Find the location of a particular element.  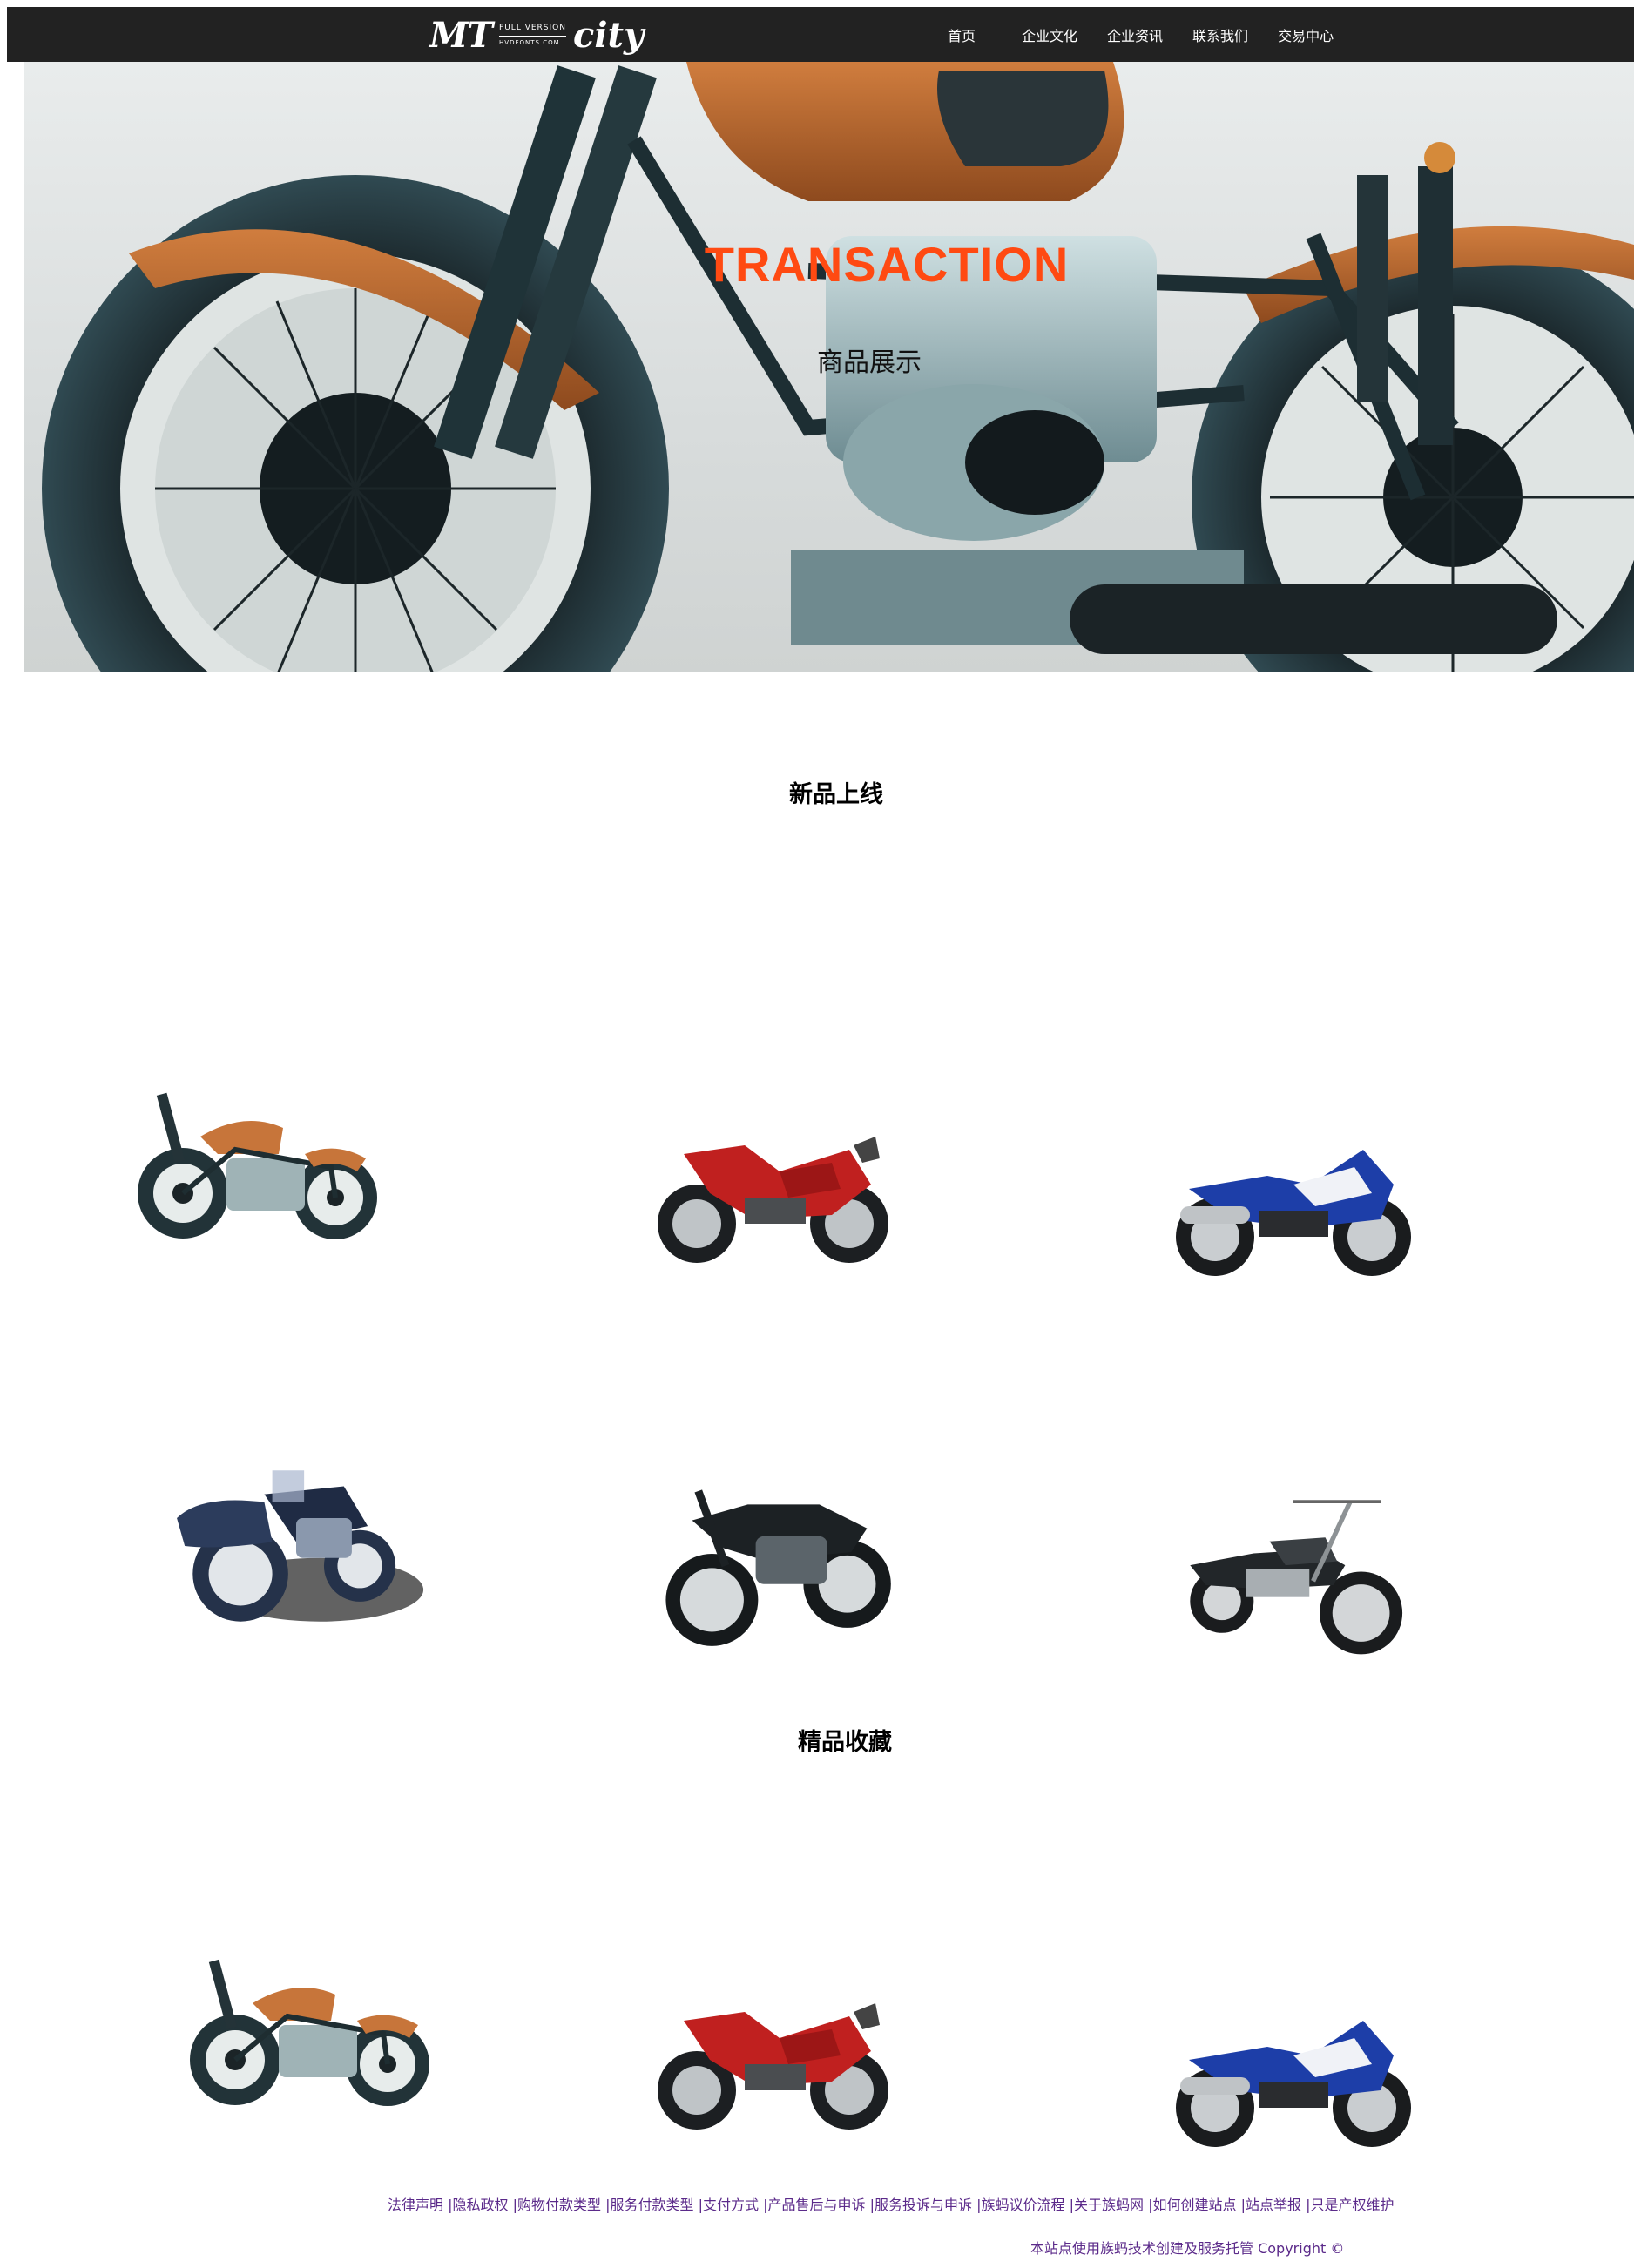

site-logo: MT FULL VERSION HVDFONTS.COM city is located at coordinates (537, 35).